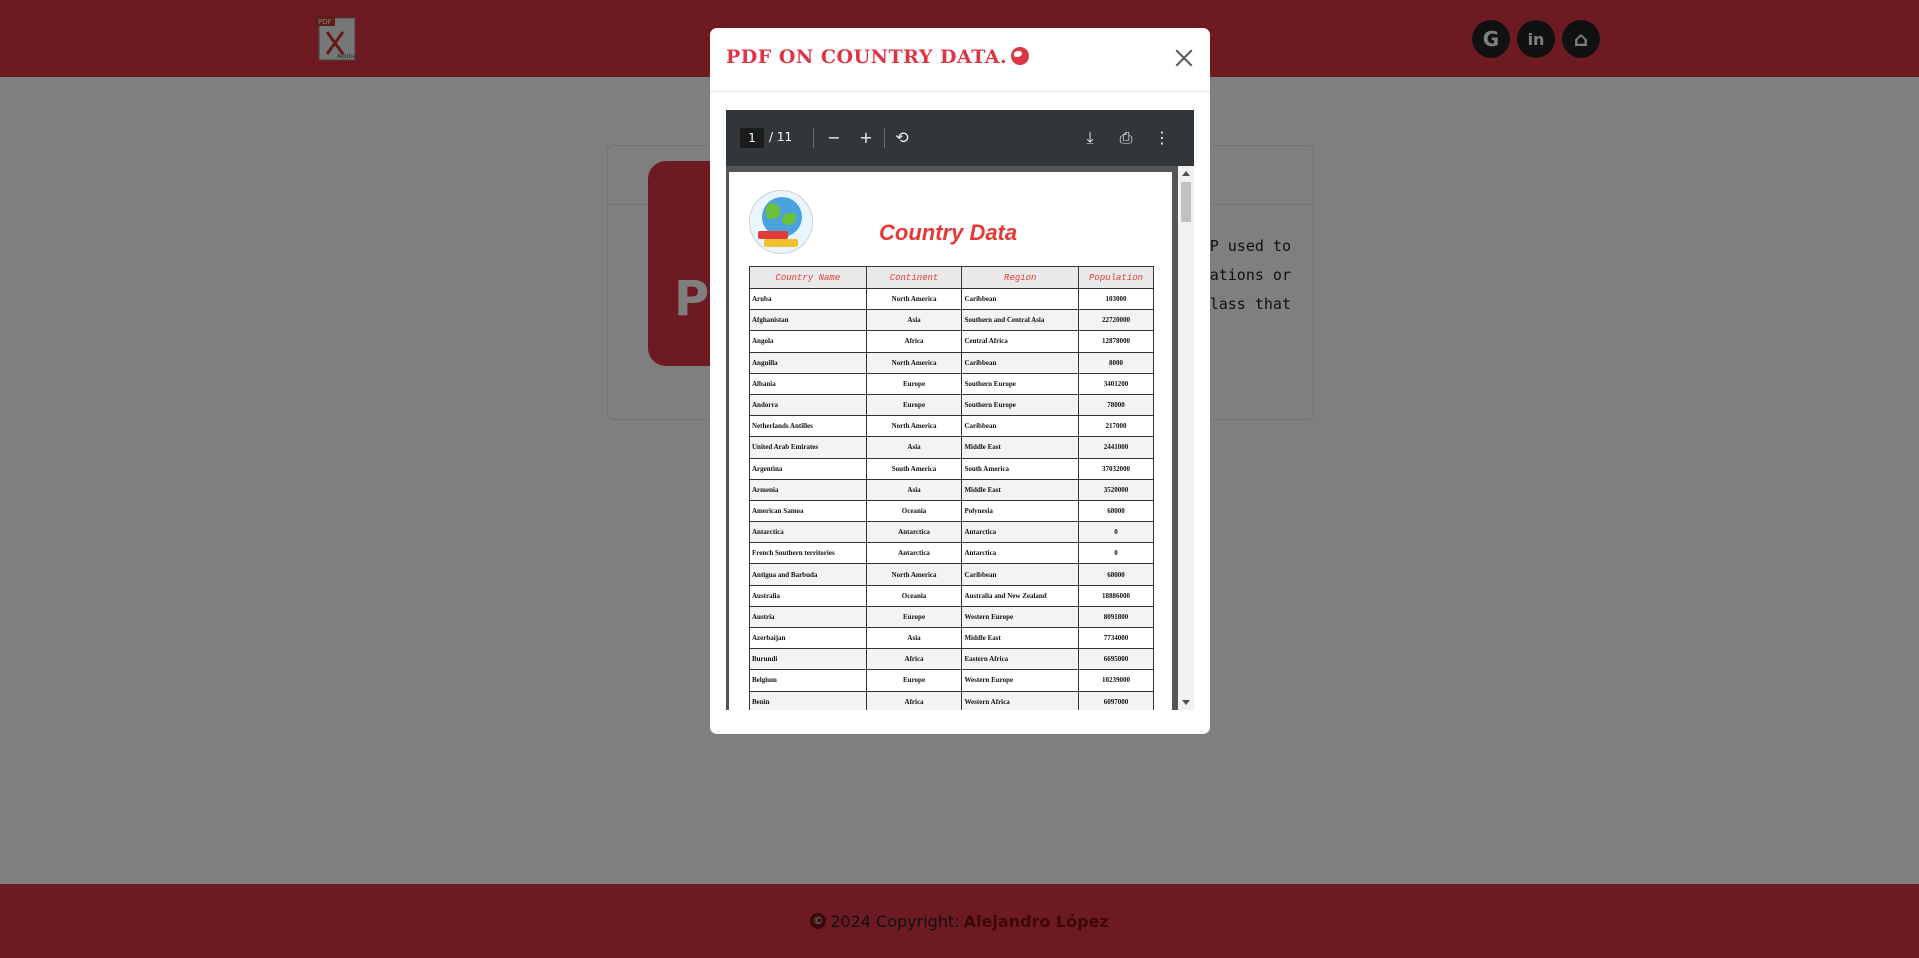  I want to click on pdf-toolbar: 1 / 11 − + ⟲ ⤓ ⎙ ⋮, so click(960, 138).